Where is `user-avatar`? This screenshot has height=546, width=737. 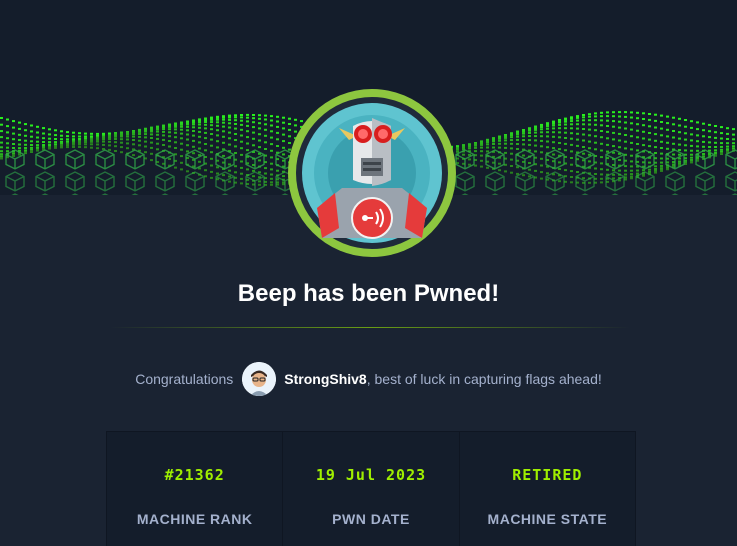 user-avatar is located at coordinates (259, 379).